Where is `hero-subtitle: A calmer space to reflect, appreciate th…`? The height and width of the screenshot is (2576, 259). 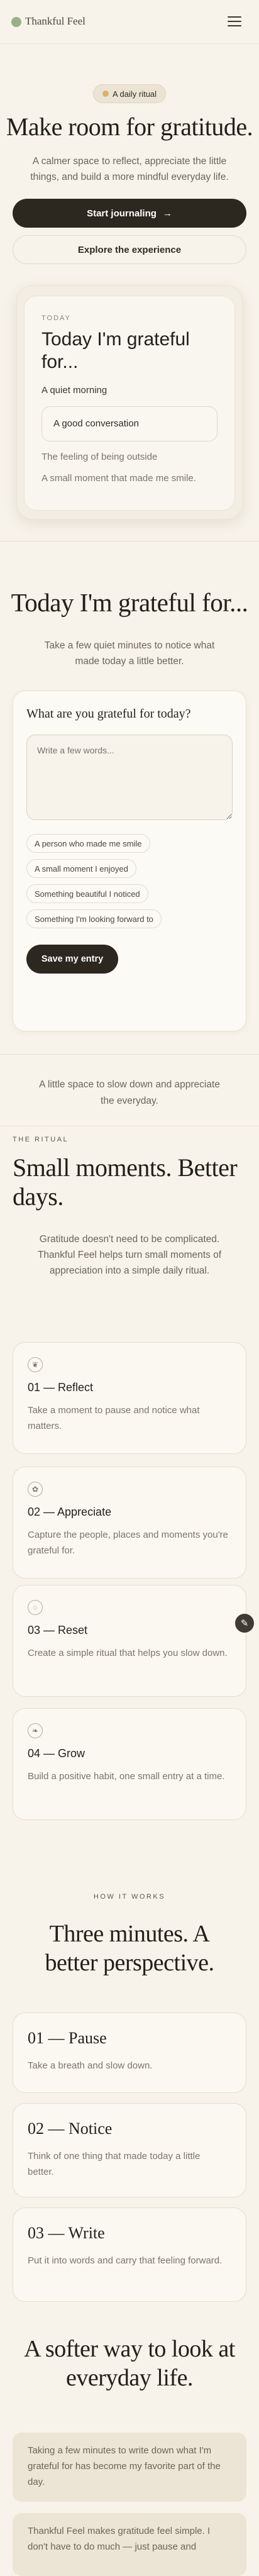 hero-subtitle: A calmer space to reflect, appreciate th… is located at coordinates (129, 169).